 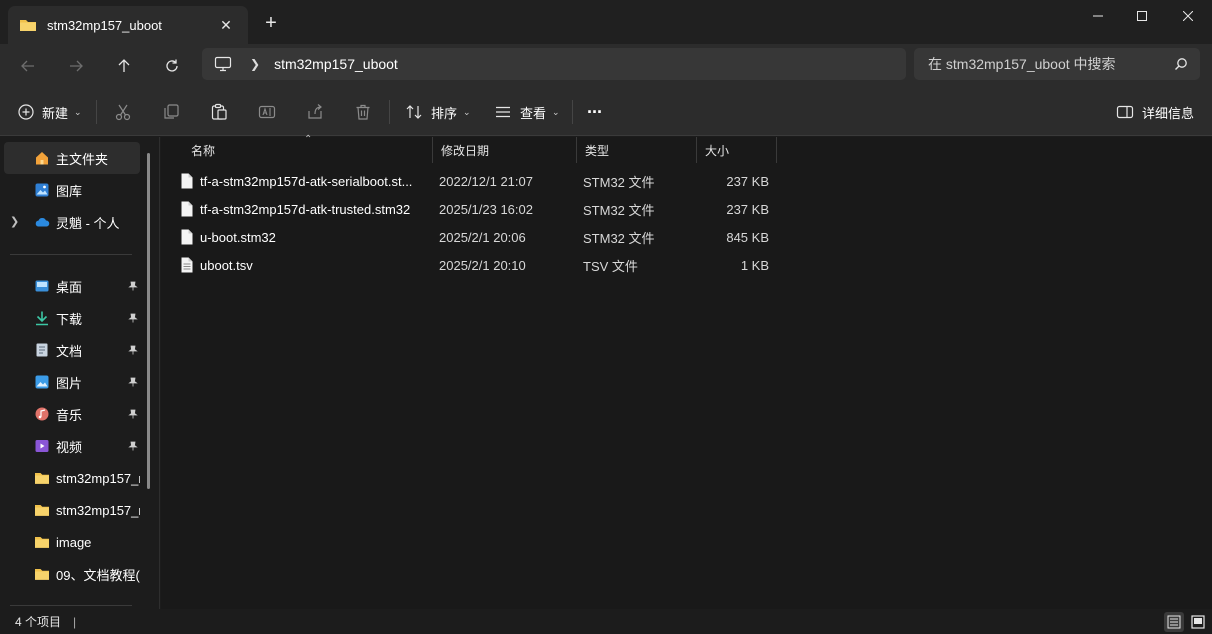 What do you see at coordinates (482, 237) in the screenshot?
I see `file-date: 2025/2/1 20:06` at bounding box center [482, 237].